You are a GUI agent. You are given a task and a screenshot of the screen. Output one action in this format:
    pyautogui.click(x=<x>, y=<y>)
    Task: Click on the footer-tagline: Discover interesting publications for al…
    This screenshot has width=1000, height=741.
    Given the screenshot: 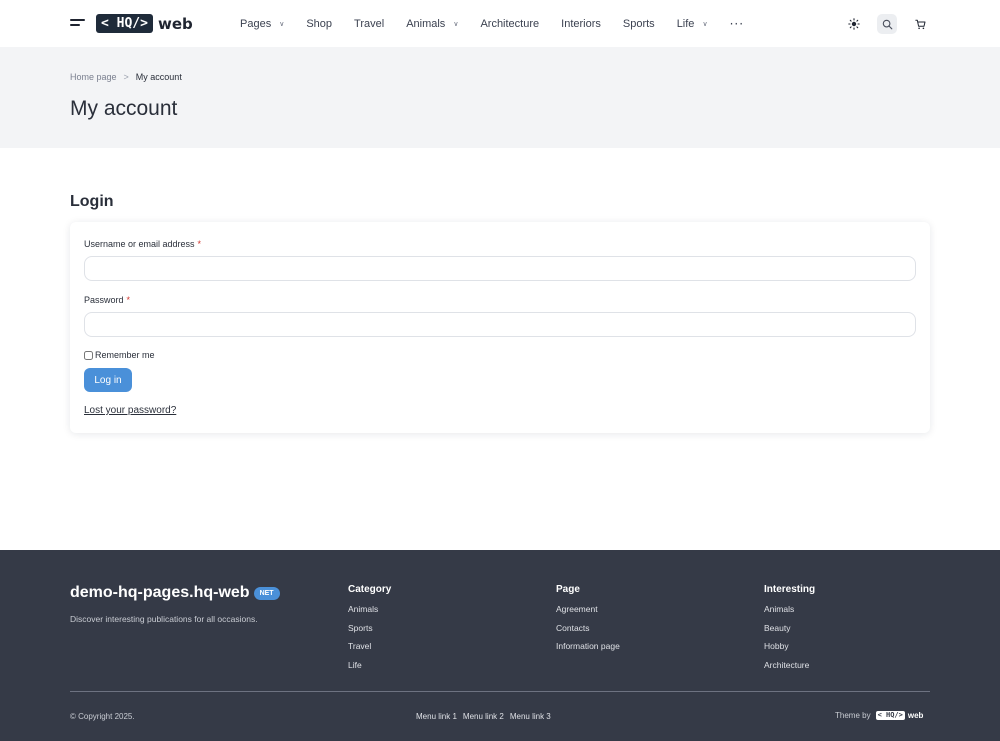 What is the action you would take?
    pyautogui.click(x=164, y=619)
    